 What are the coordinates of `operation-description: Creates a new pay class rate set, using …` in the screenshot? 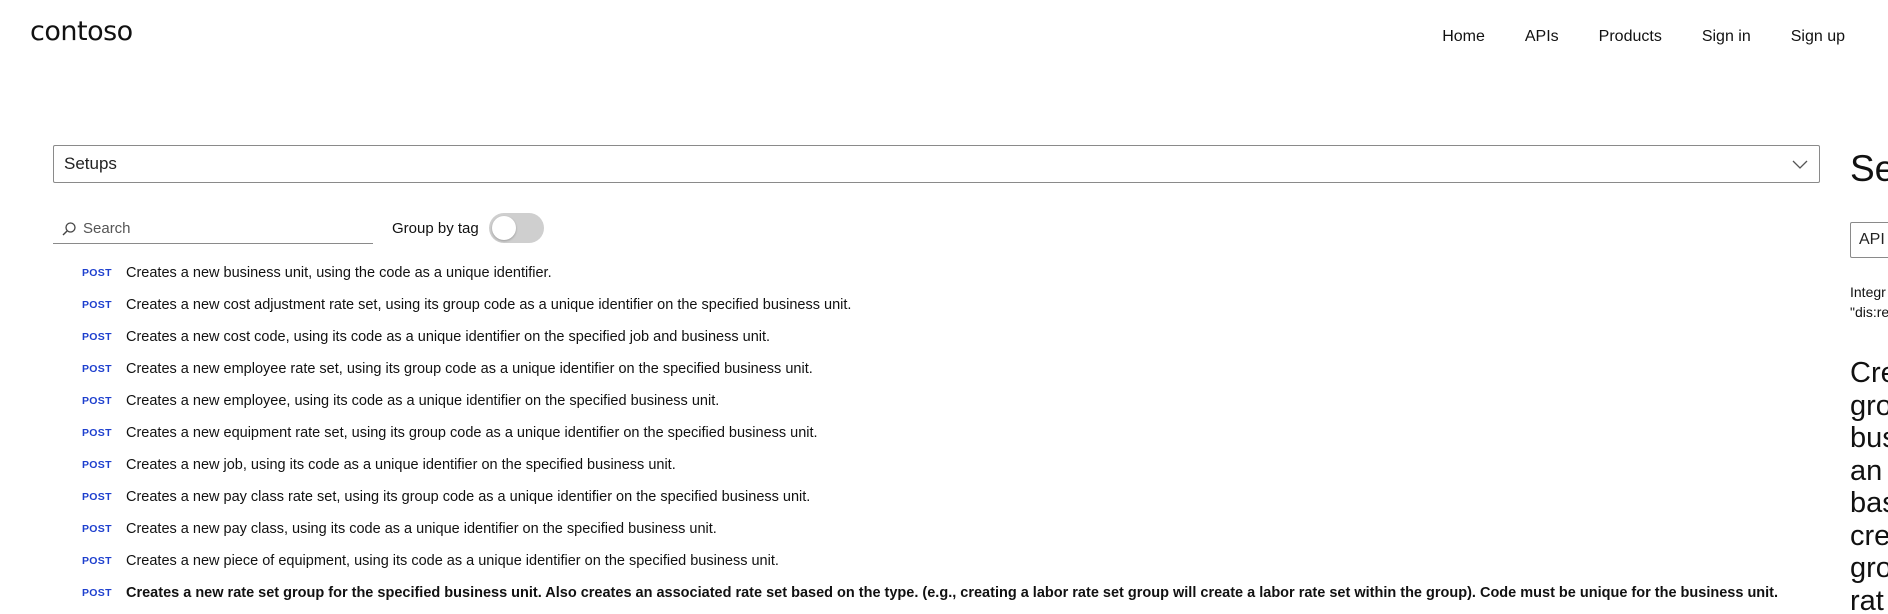 It's located at (468, 497).